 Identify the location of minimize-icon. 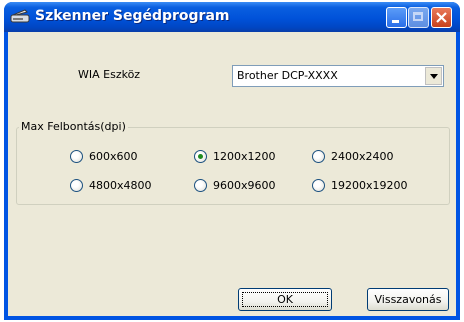
(395, 21).